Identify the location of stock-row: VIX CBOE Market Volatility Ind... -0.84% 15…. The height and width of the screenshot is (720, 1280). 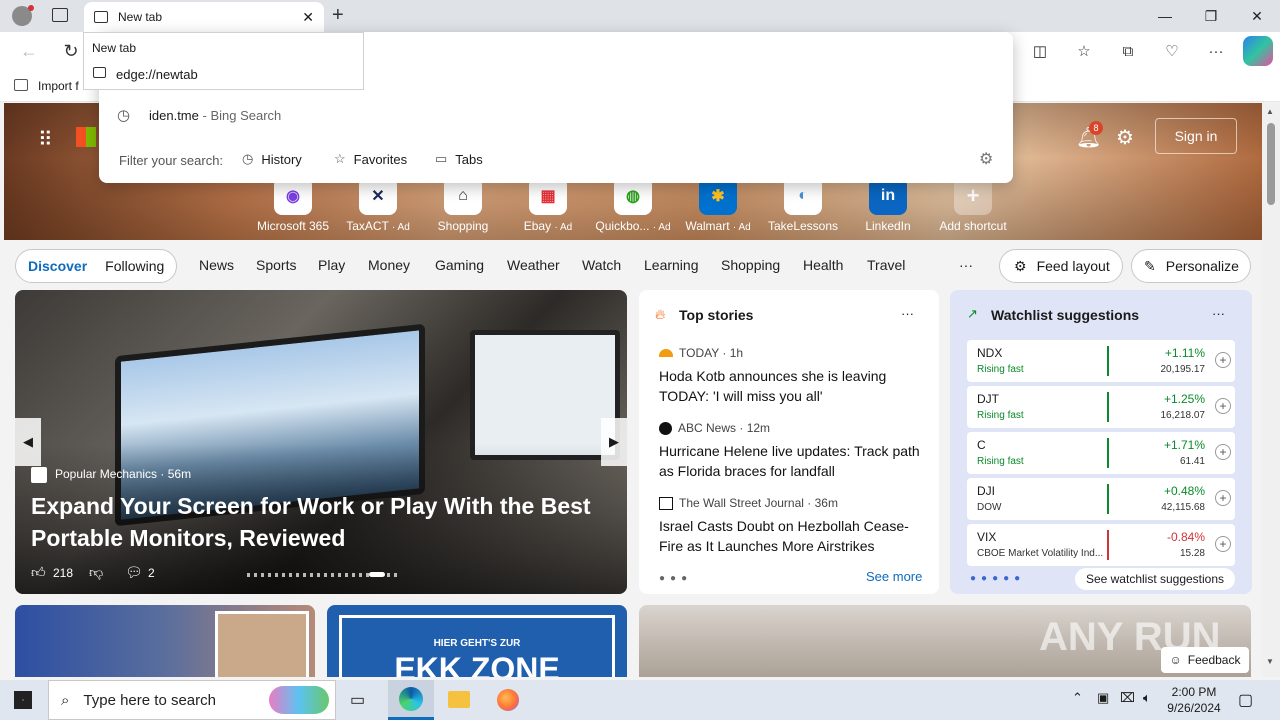
(1101, 545).